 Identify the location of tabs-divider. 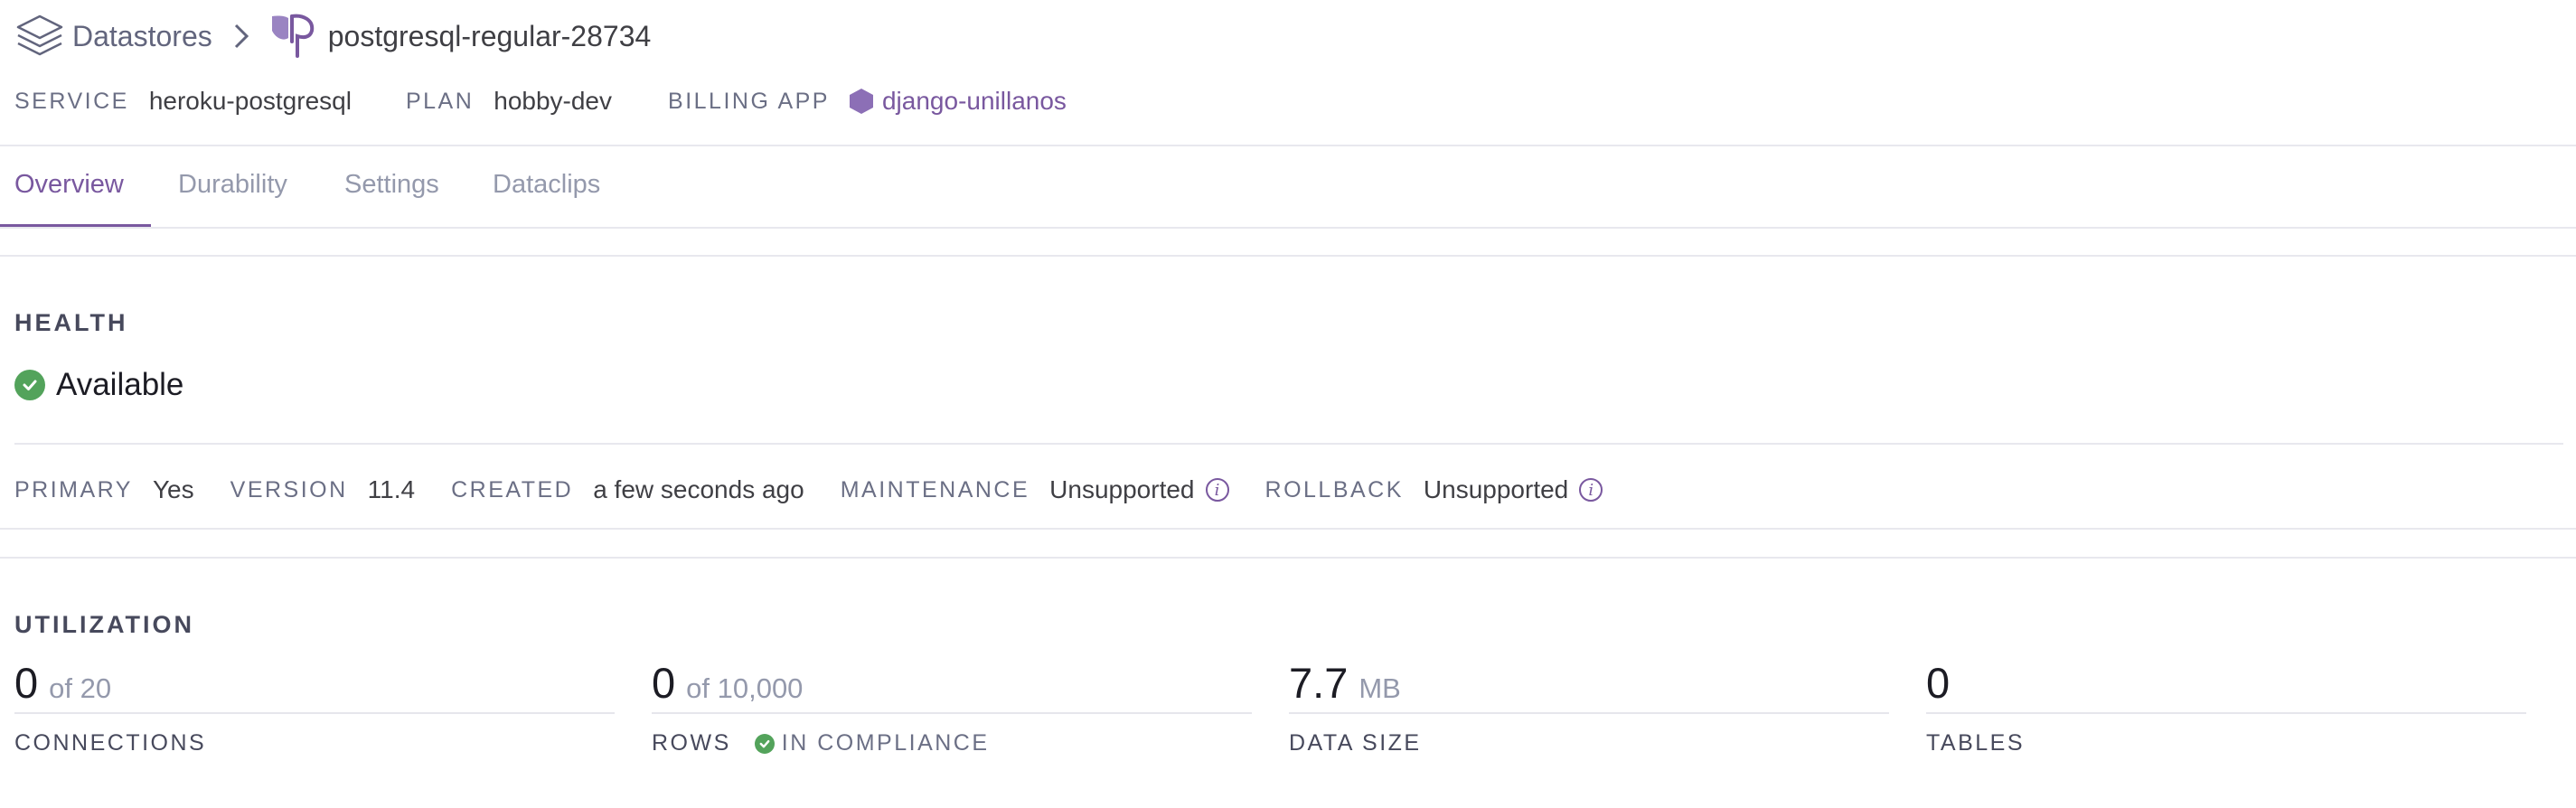
(1288, 228).